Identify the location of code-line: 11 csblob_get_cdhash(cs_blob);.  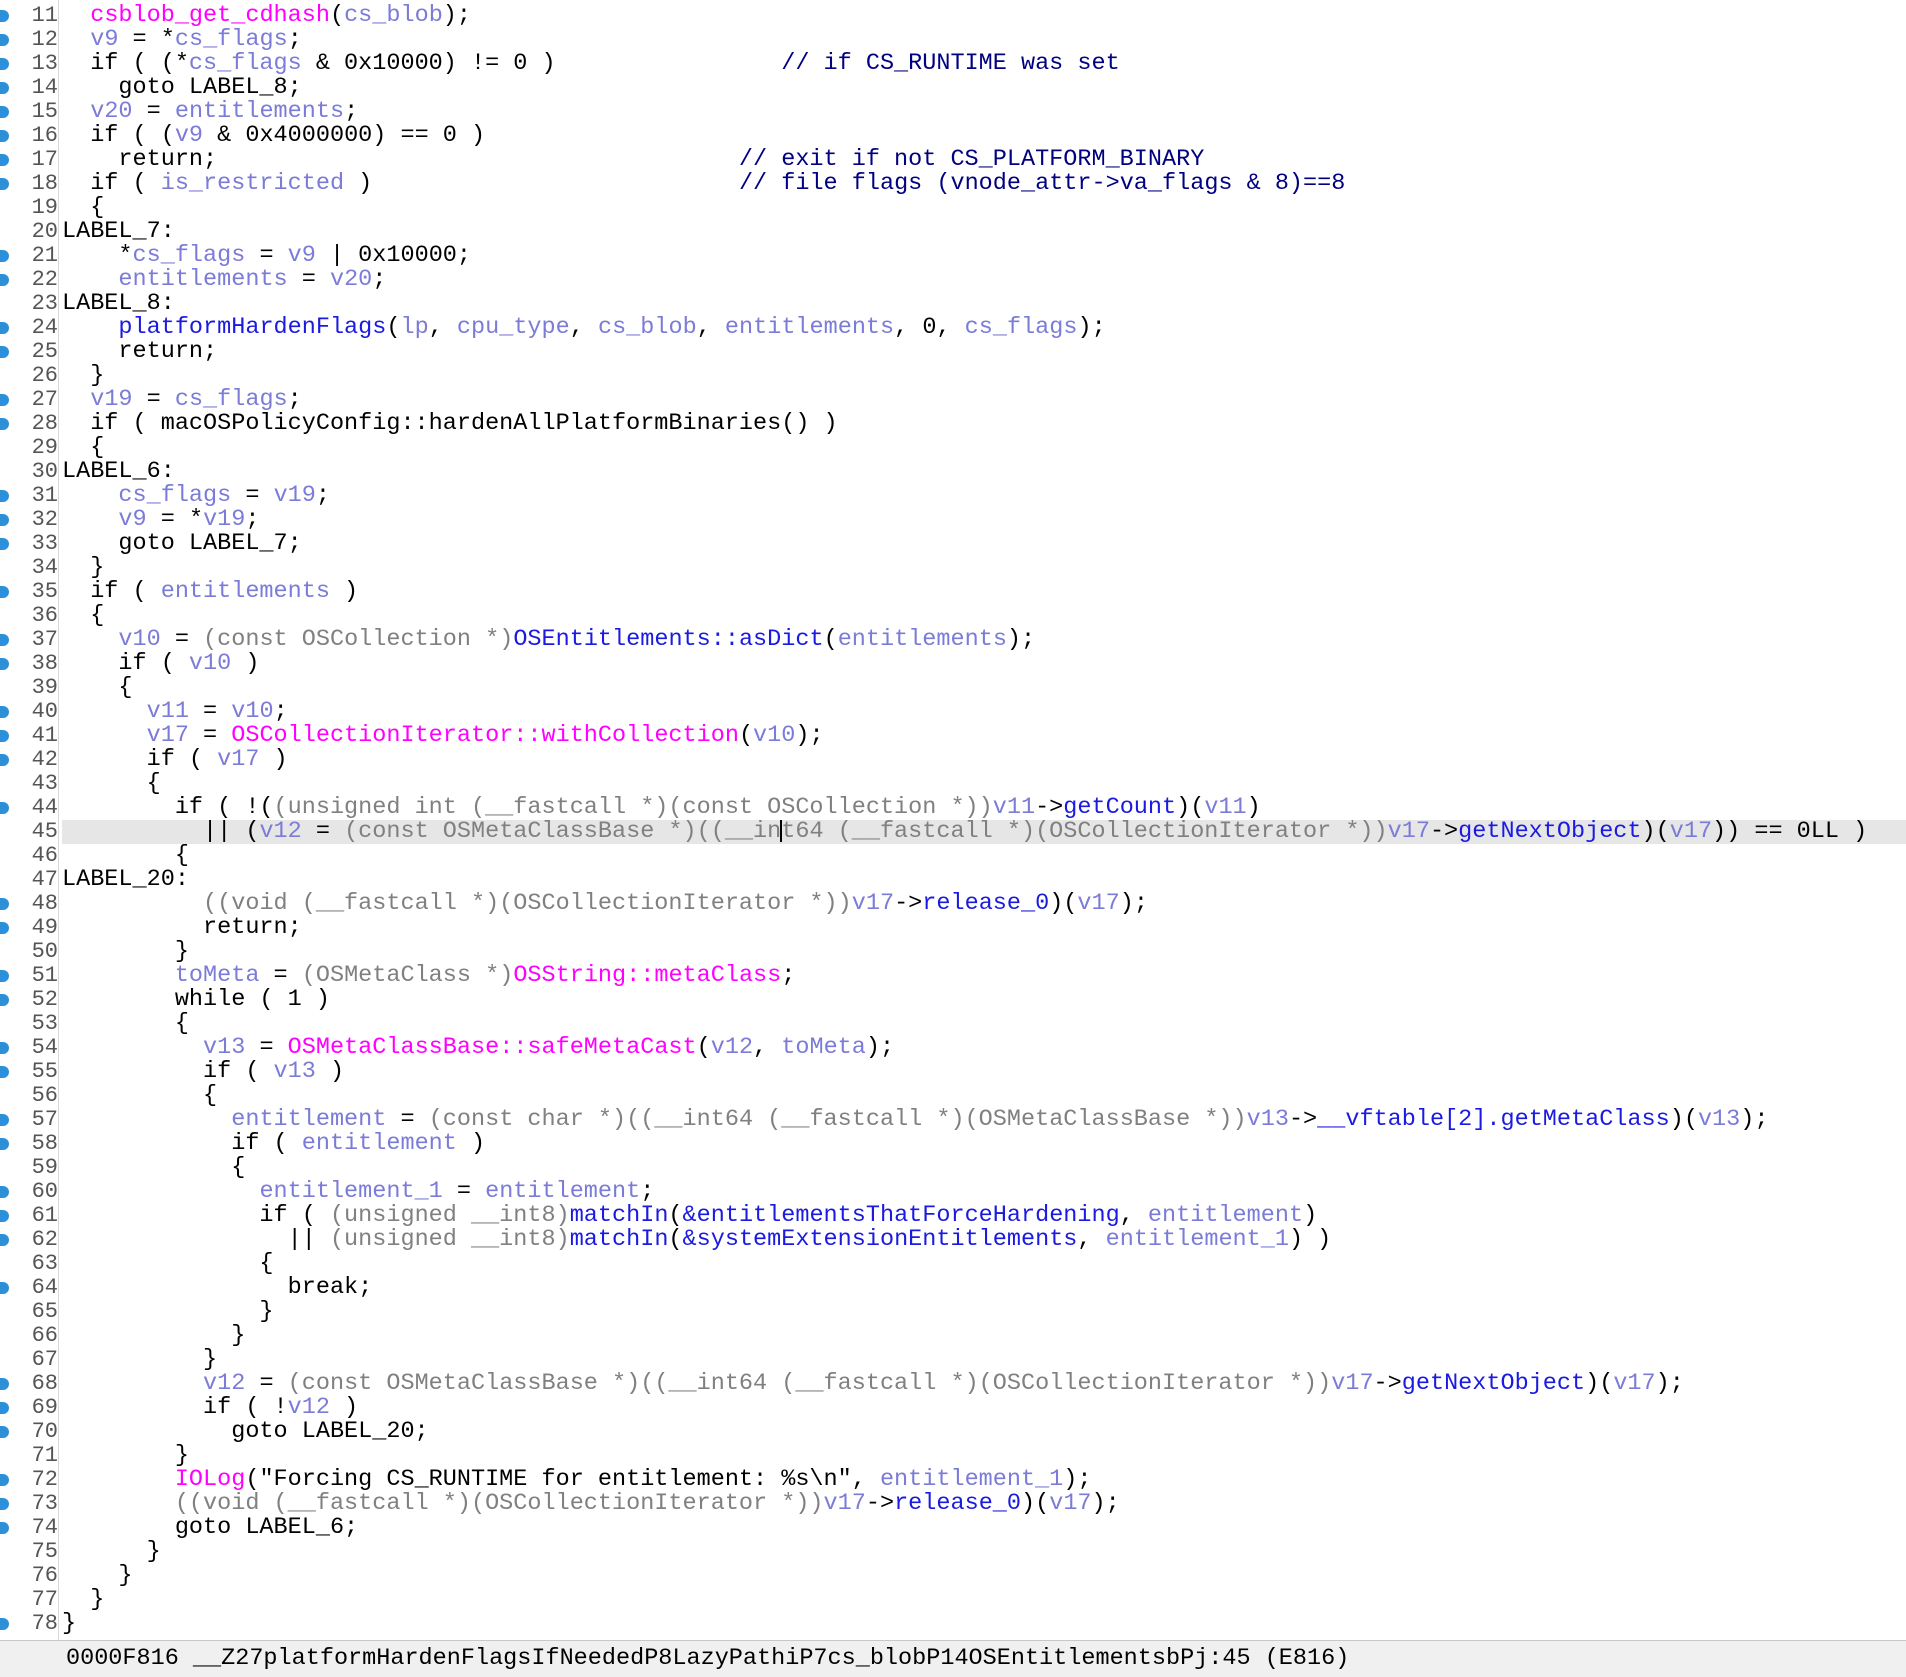
(953, 15).